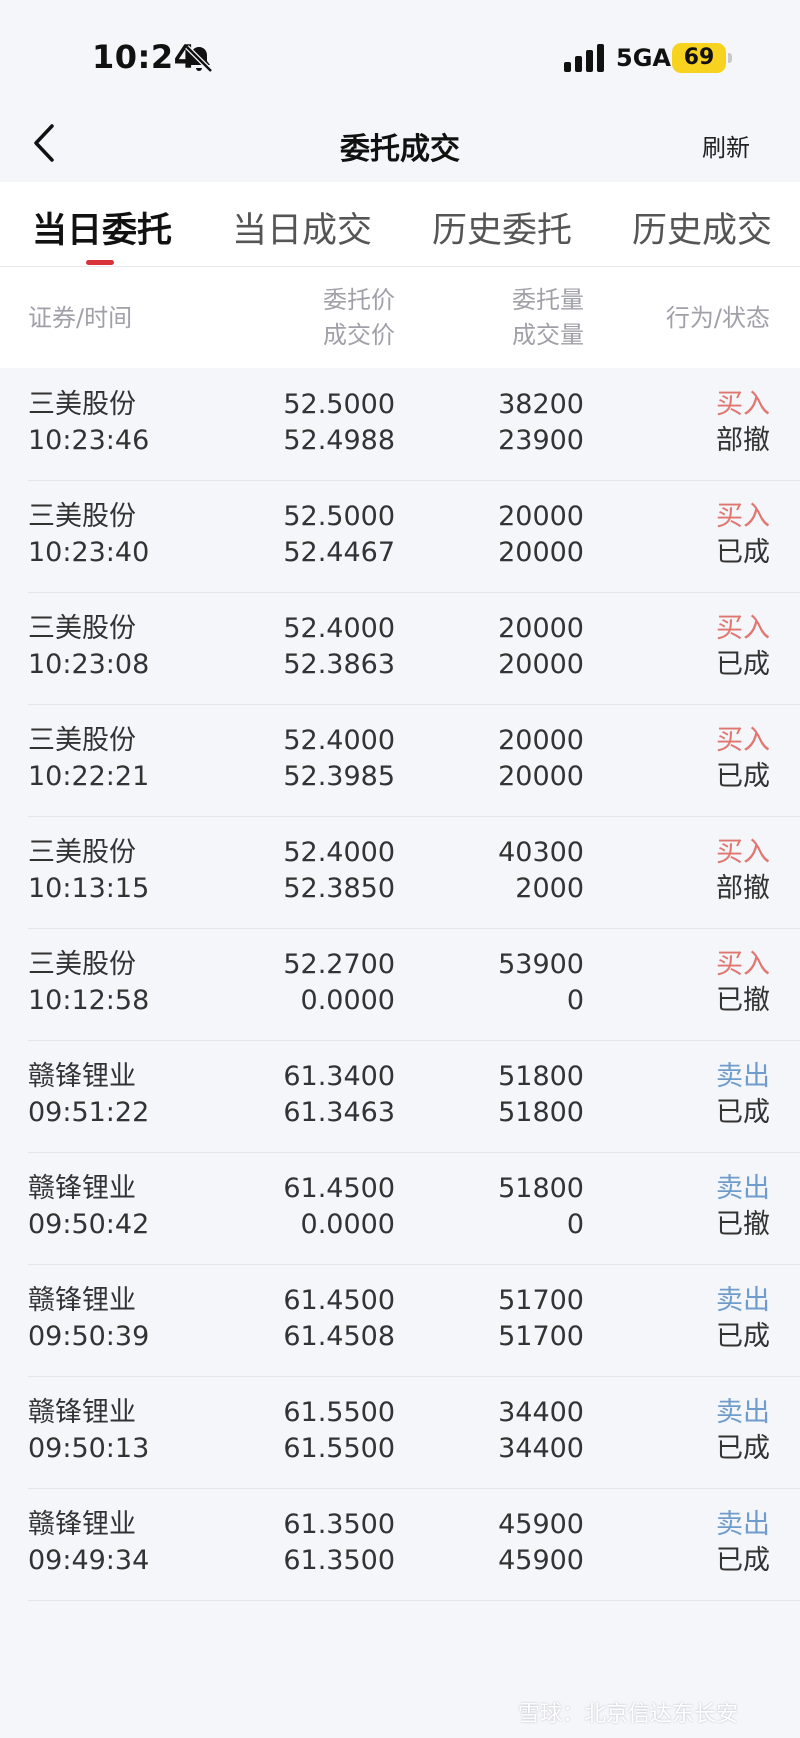  I want to click on order-time: 10:12:58, so click(89, 1000).